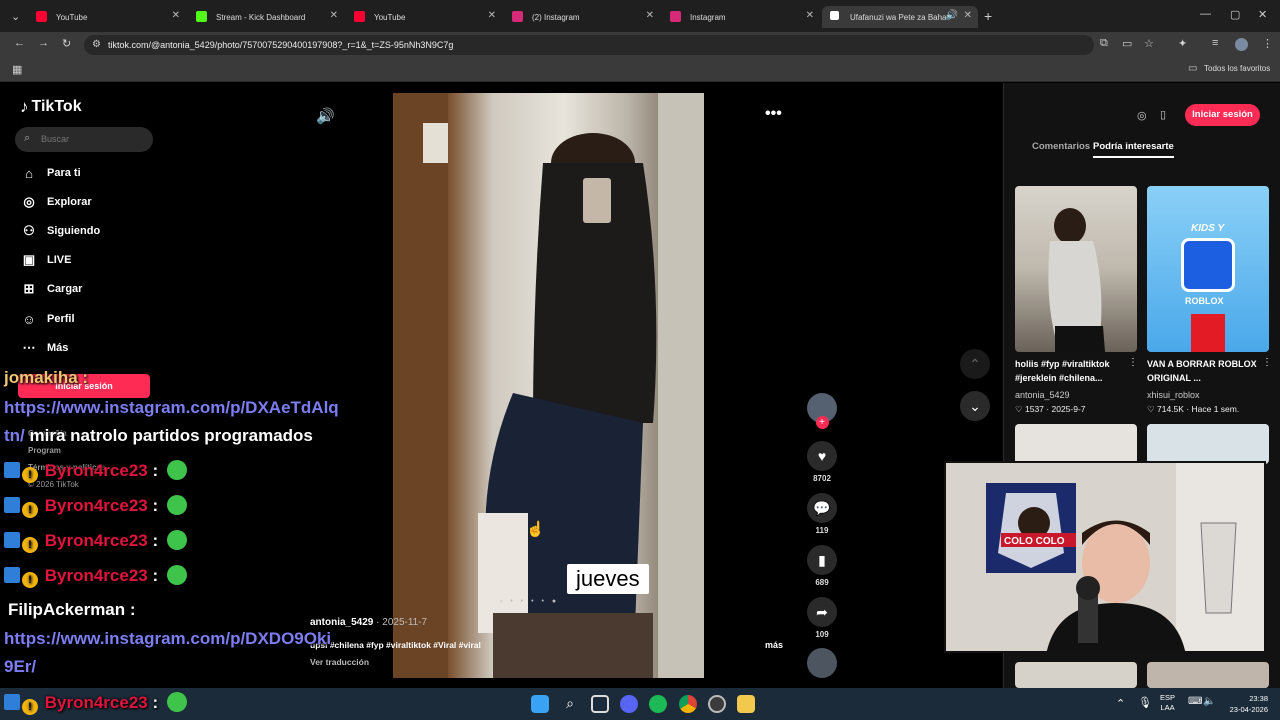 The height and width of the screenshot is (720, 1280). I want to click on comment-button: 💬 119, so click(822, 514).